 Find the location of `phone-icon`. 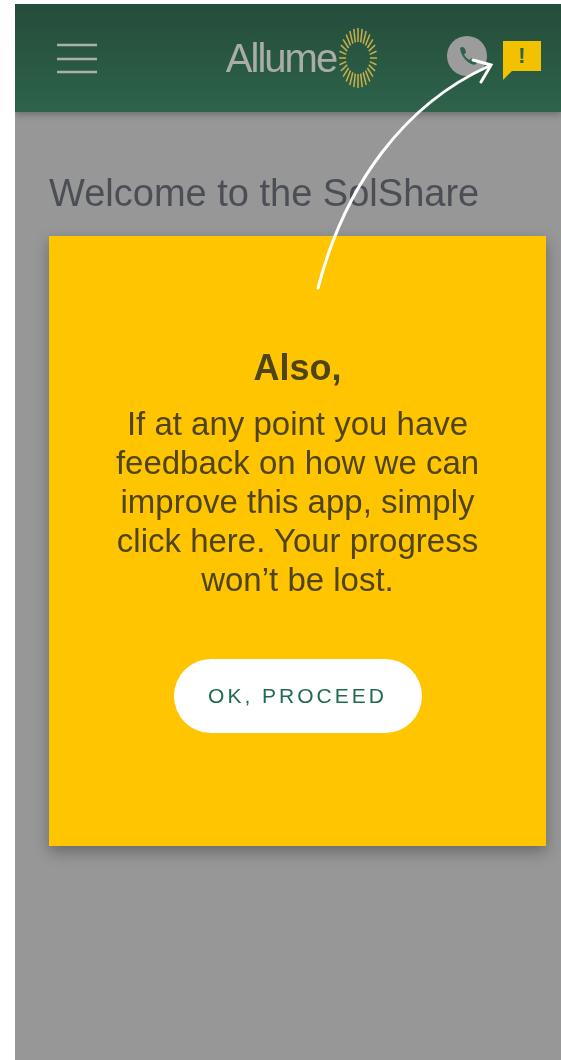

phone-icon is located at coordinates (467, 56).